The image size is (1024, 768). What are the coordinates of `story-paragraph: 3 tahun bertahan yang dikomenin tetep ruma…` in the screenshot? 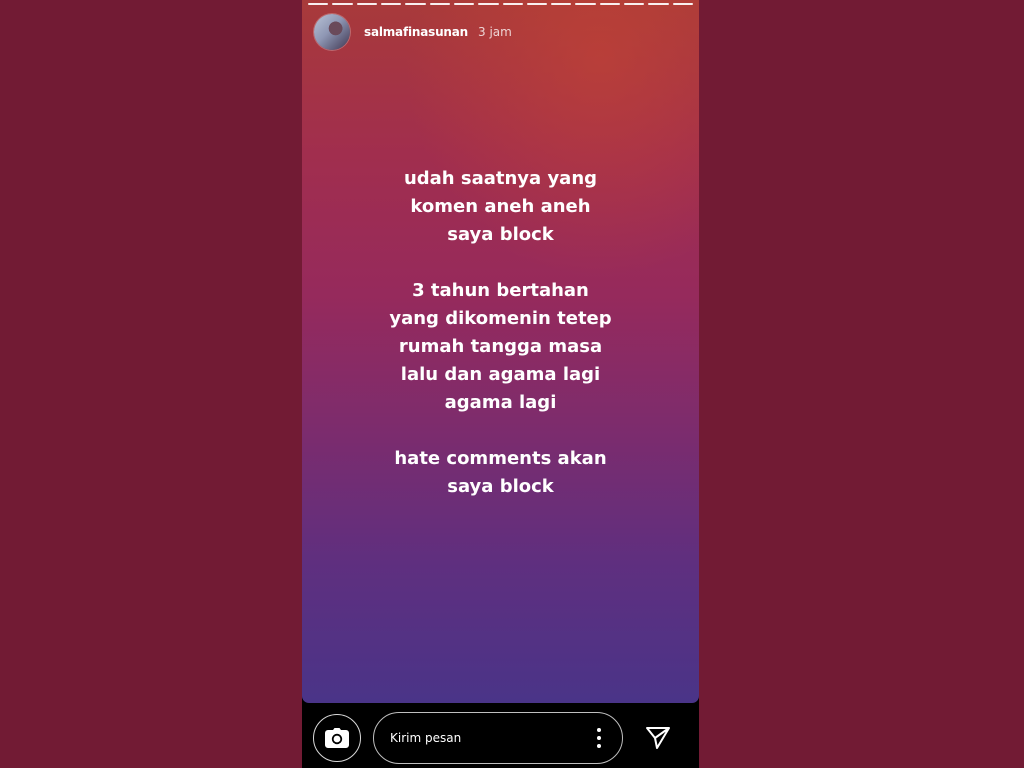 It's located at (500, 347).